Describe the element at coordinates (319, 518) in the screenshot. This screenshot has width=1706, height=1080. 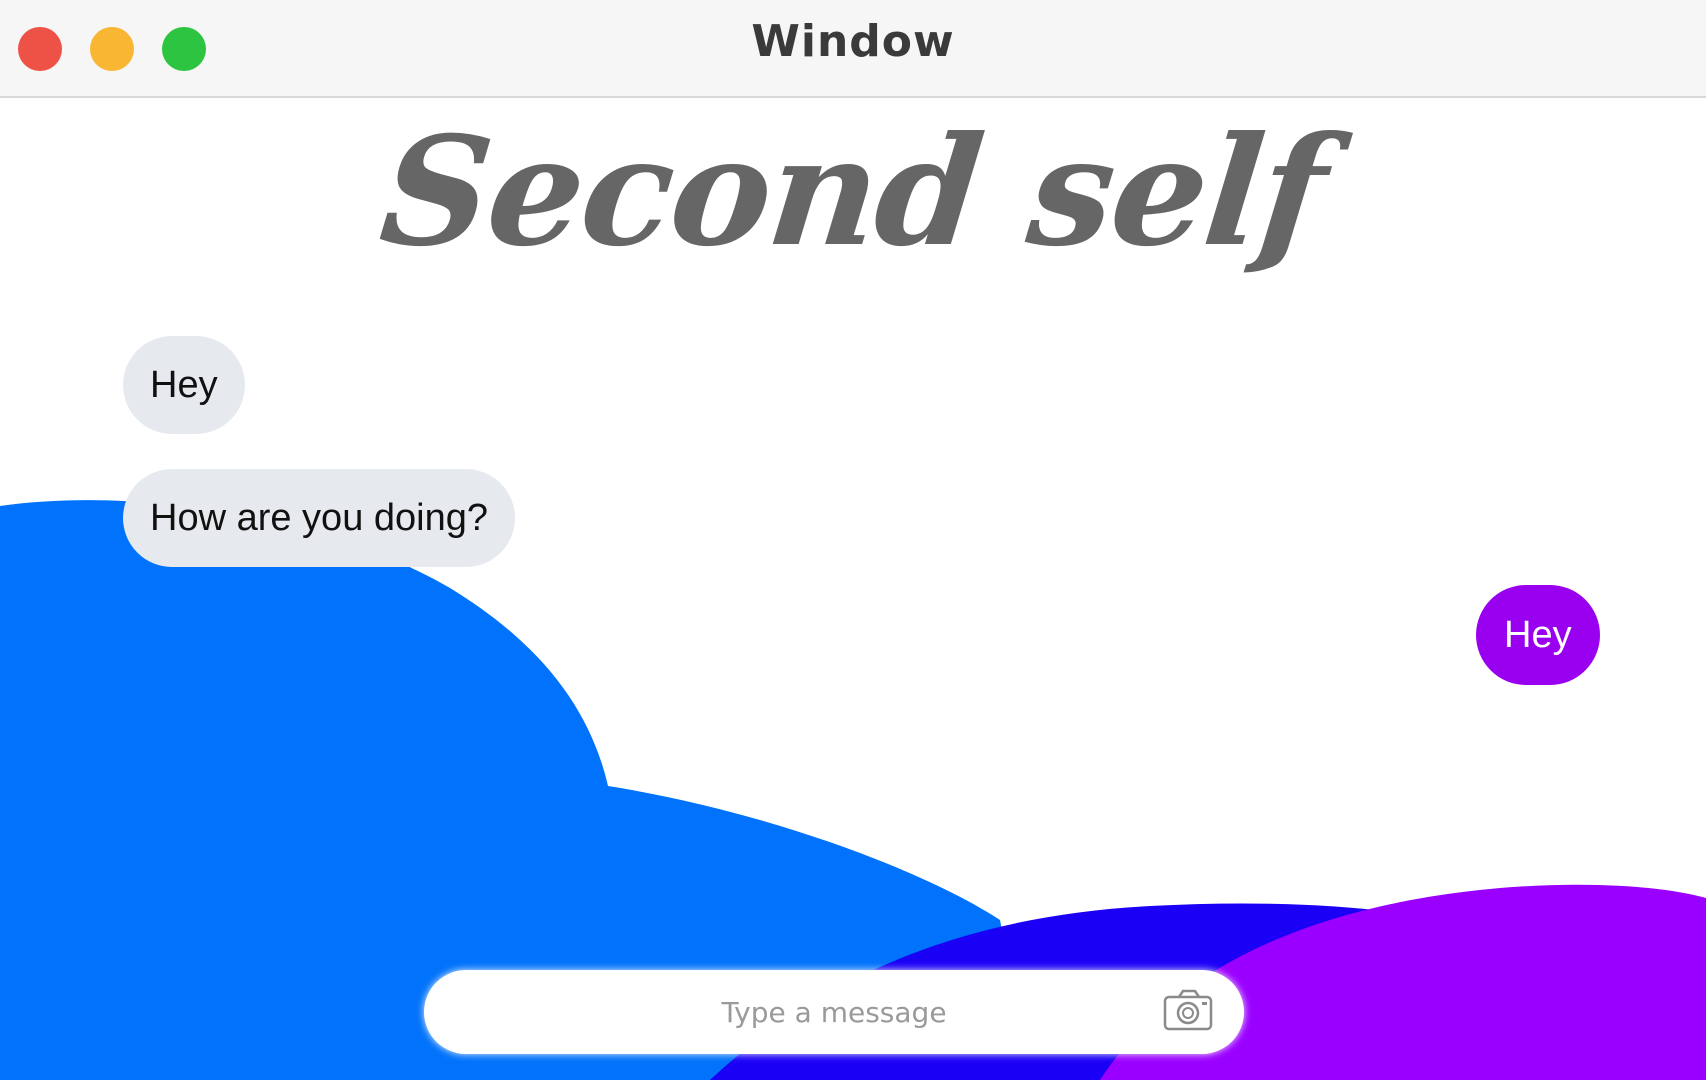
I see `message-bubble-incoming: How are you doing?` at that location.